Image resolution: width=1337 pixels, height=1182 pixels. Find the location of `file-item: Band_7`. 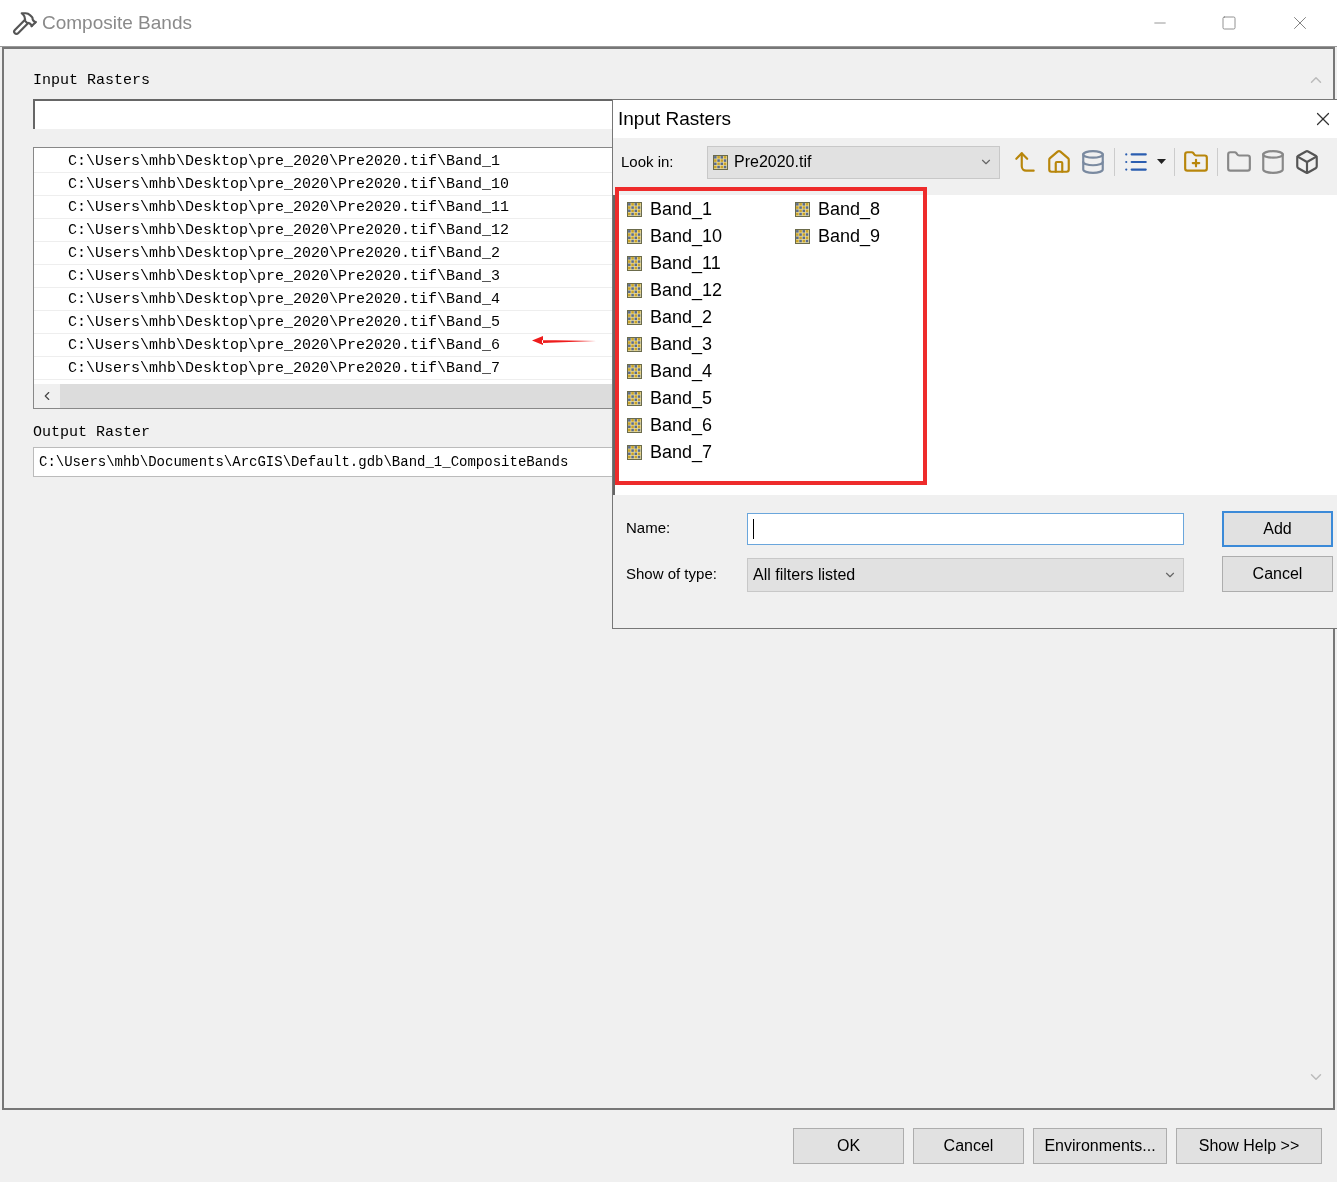

file-item: Band_7 is located at coordinates (705, 452).